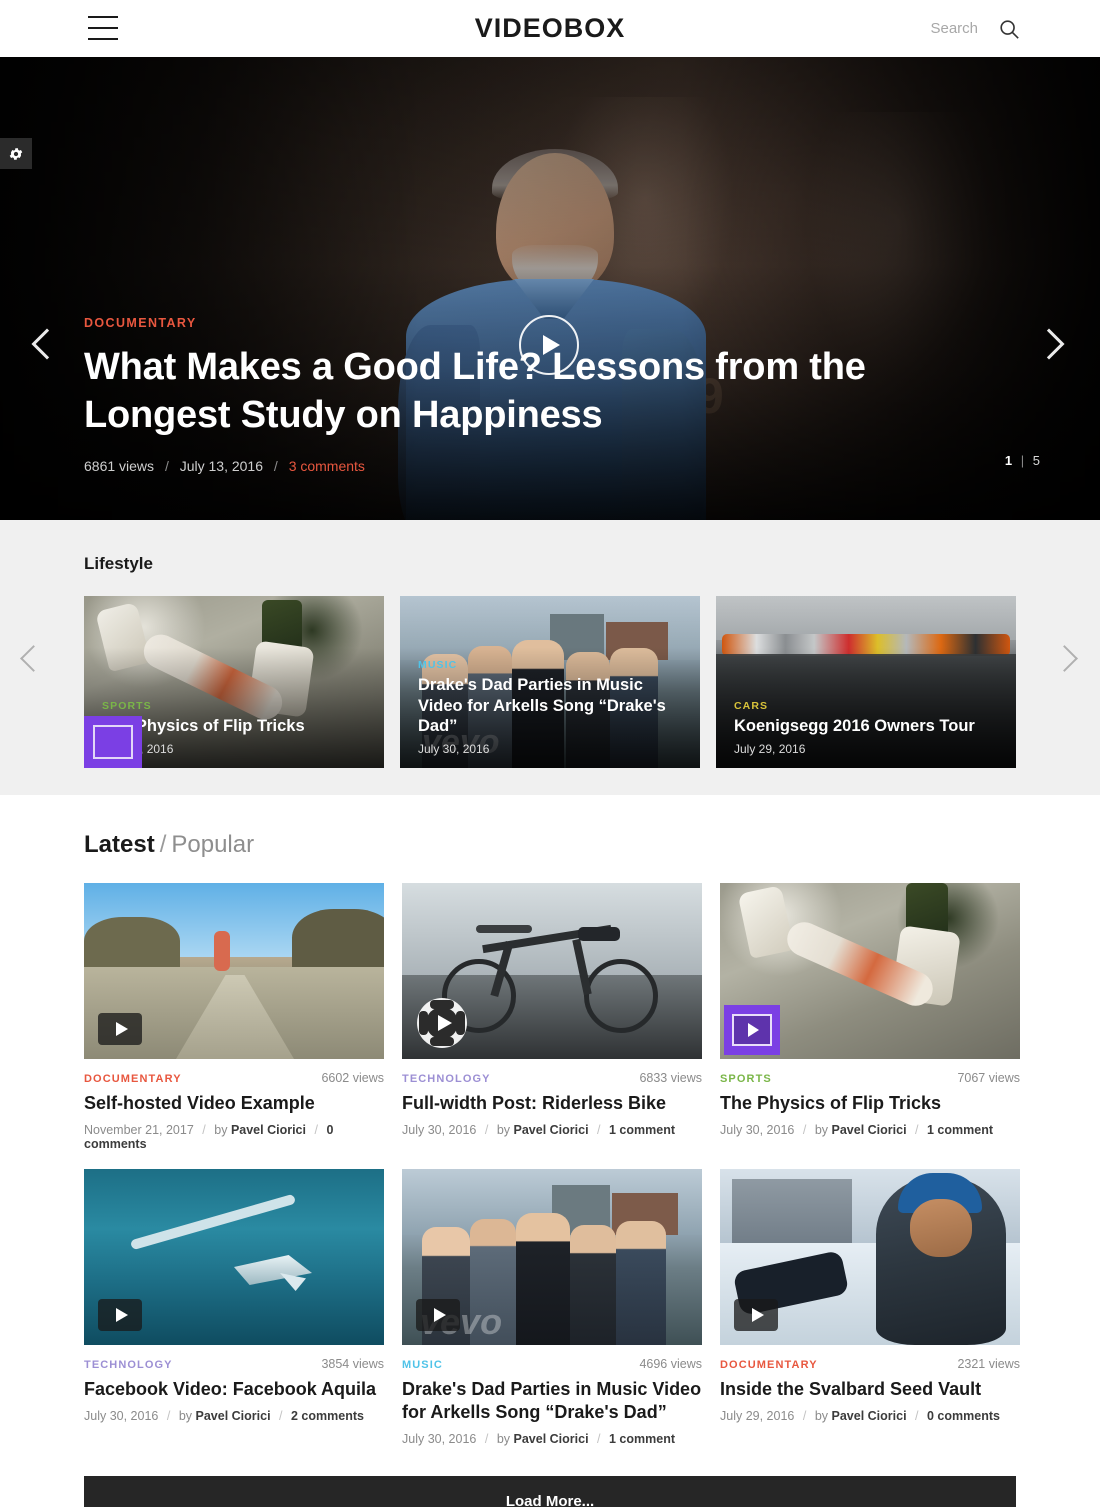 This screenshot has width=1100, height=1507. I want to click on card-views: 2321 views, so click(988, 1364).